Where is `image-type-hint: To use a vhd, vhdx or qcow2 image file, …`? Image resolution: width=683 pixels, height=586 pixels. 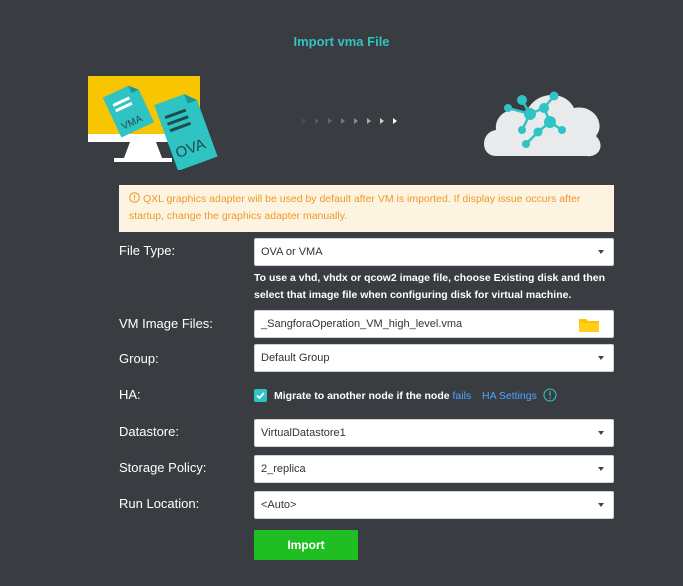
image-type-hint: To use a vhd, vhdx or qcow2 image file, … is located at coordinates (430, 286).